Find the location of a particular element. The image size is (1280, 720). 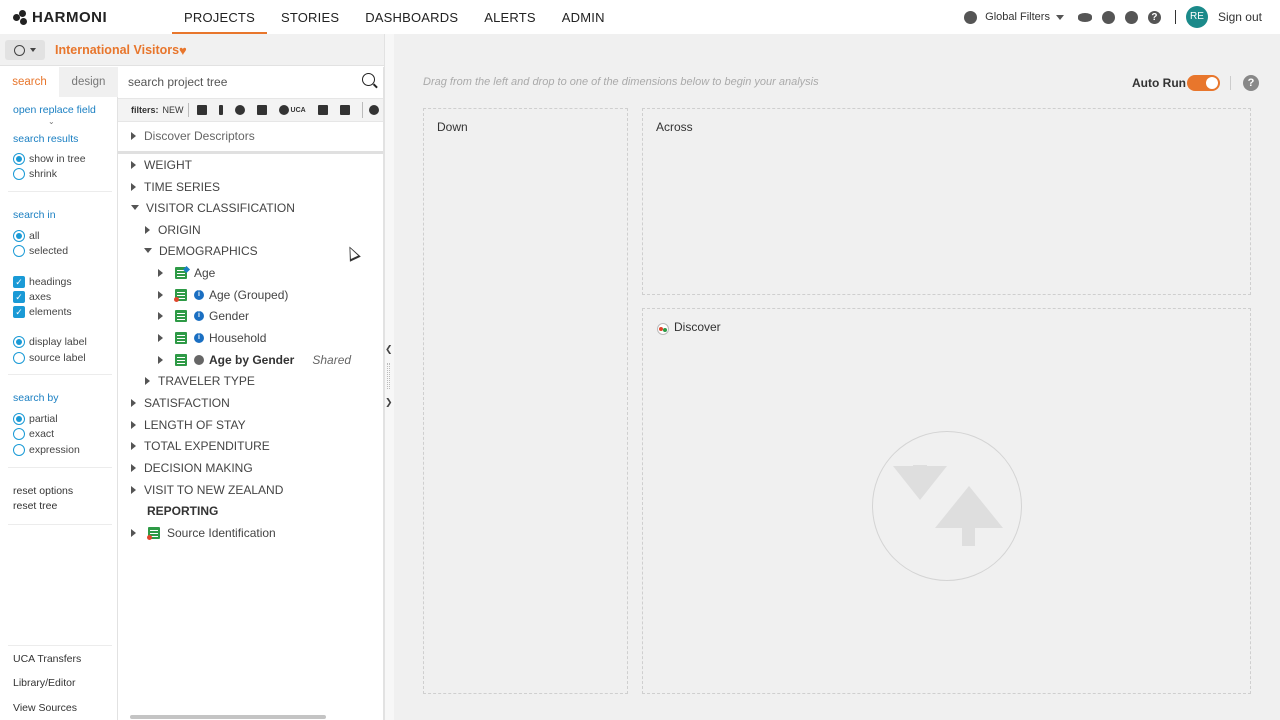

tree-horizontal-scrollbar is located at coordinates (251, 717).